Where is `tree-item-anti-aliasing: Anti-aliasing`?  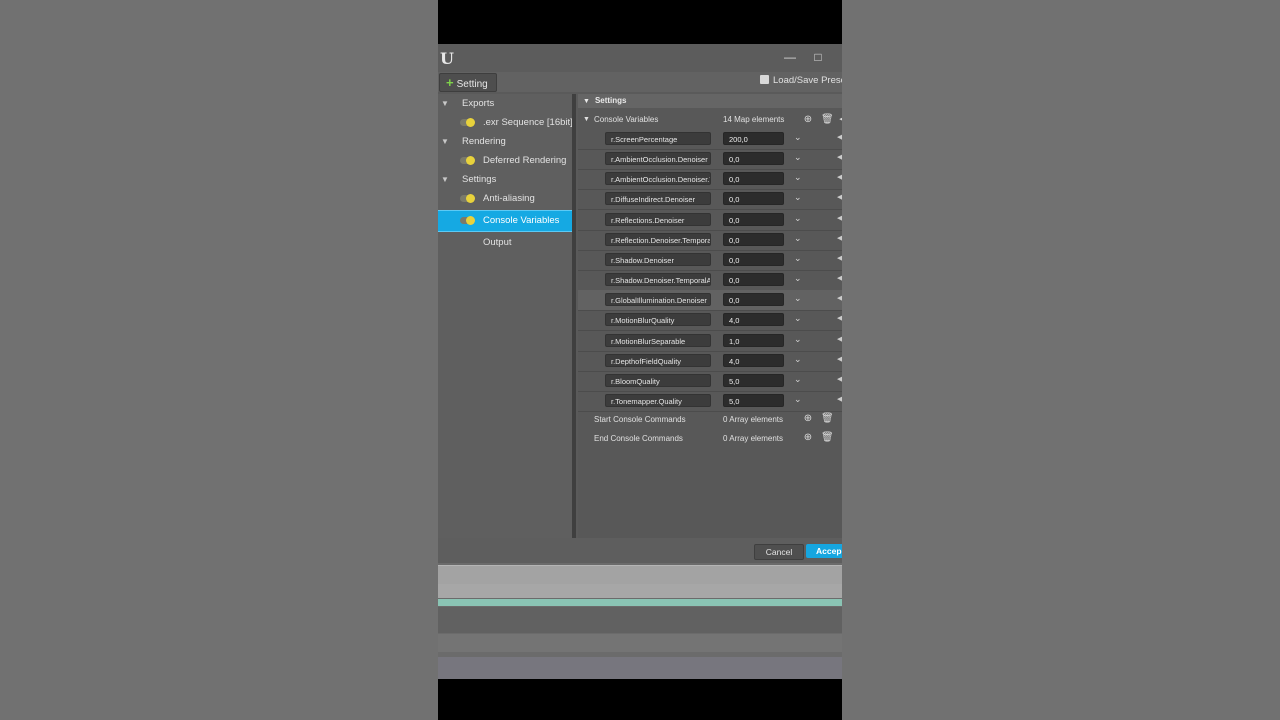 tree-item-anti-aliasing: Anti-aliasing is located at coordinates (505, 199).